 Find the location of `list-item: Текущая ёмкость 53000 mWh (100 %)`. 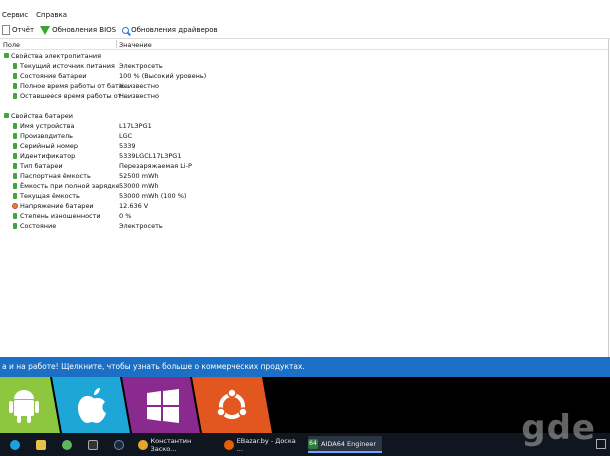

list-item: Текущая ёмкость 53000 mWh (100 %) is located at coordinates (304, 196).